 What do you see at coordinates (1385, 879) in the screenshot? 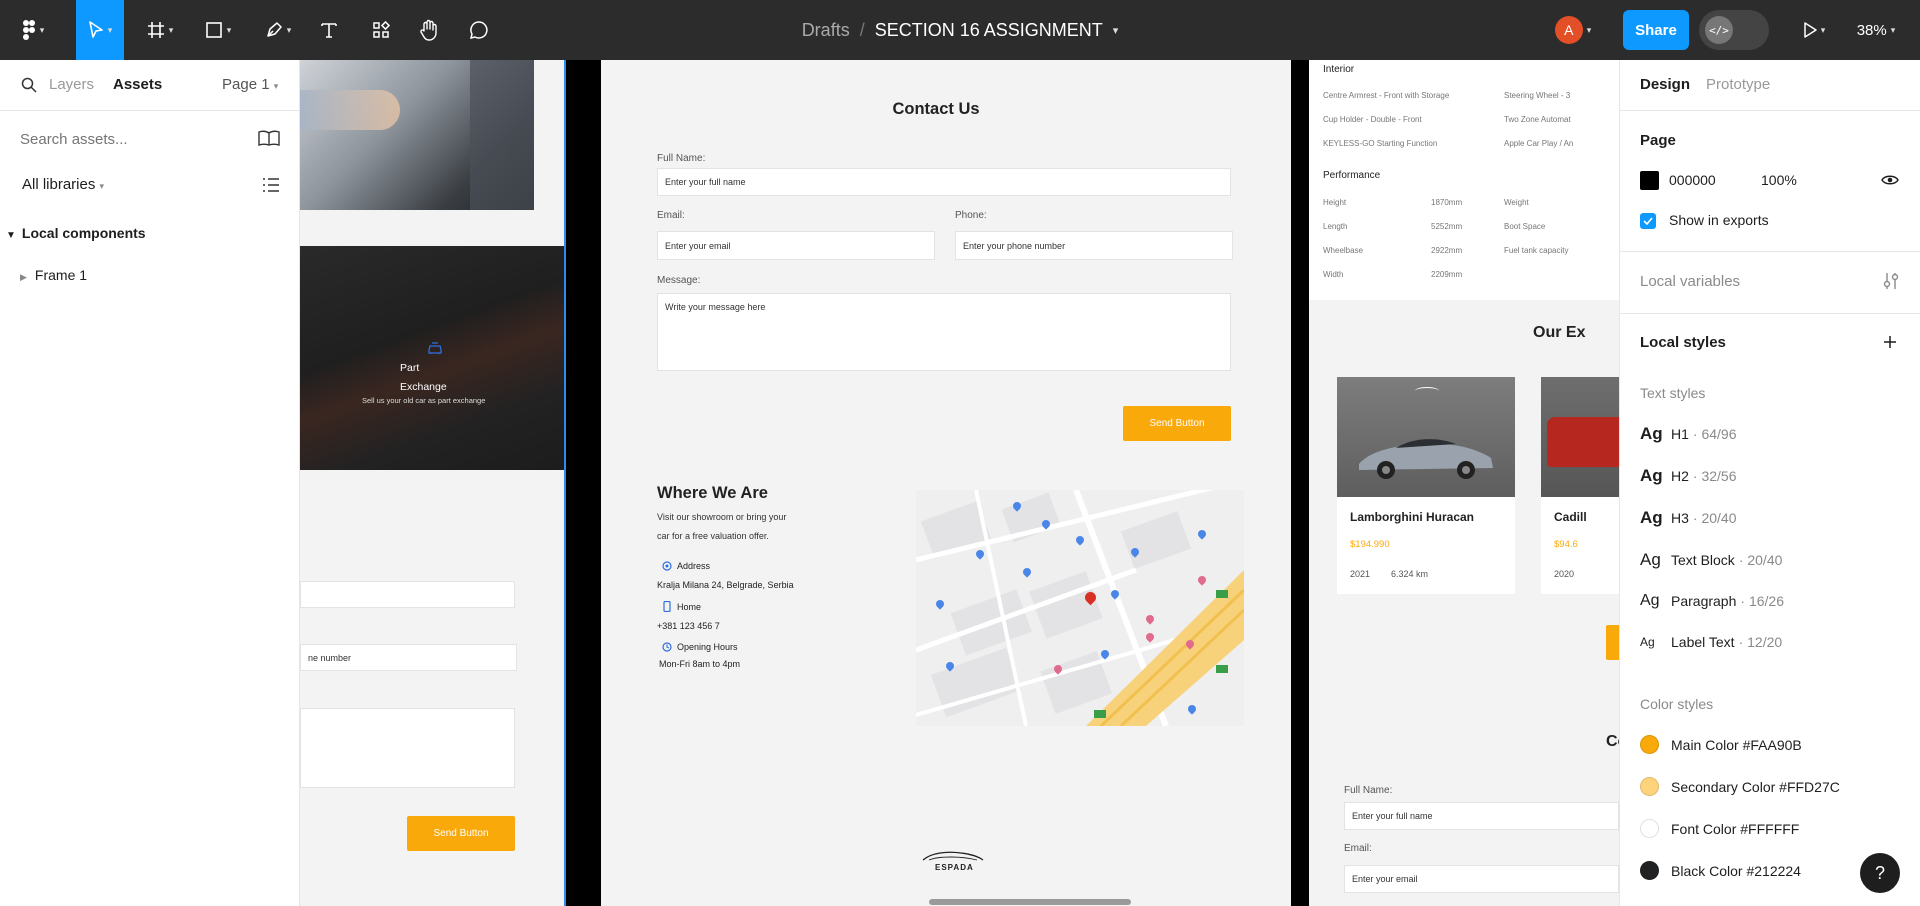
I see `right-email-placeholder: Enter your email` at bounding box center [1385, 879].